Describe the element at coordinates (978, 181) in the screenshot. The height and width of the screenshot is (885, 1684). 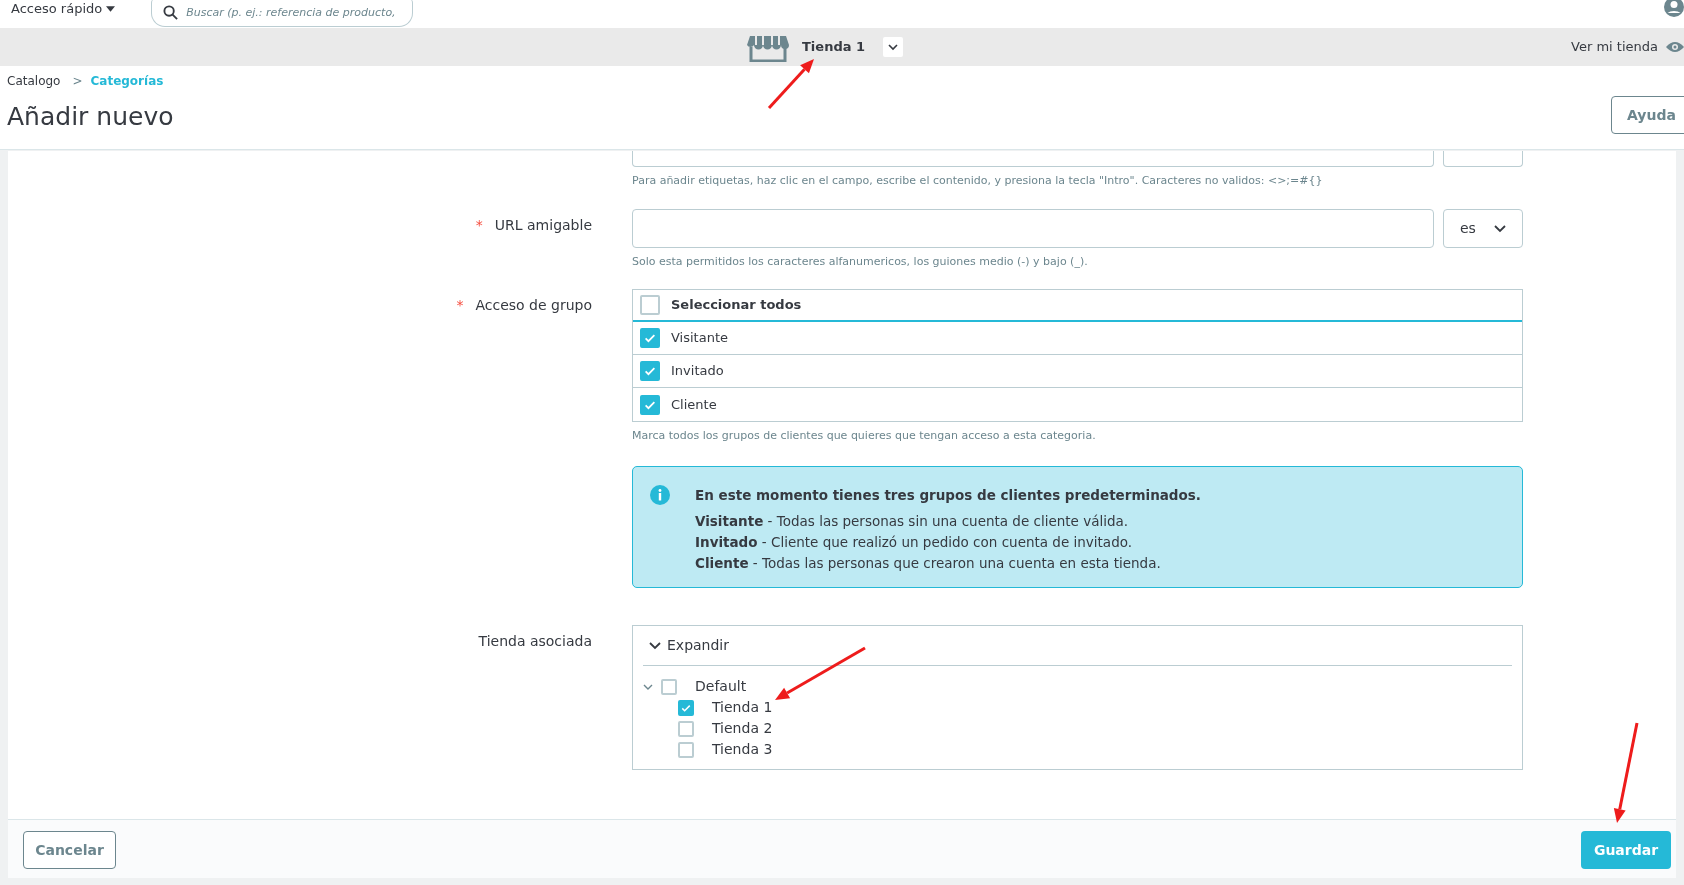
I see `help-text: Para añadir etiquetas, haz clic en el campo, escribe el contenido, y presiona la tecla "Intro". Caracteres no validos: <>;=#{}` at that location.